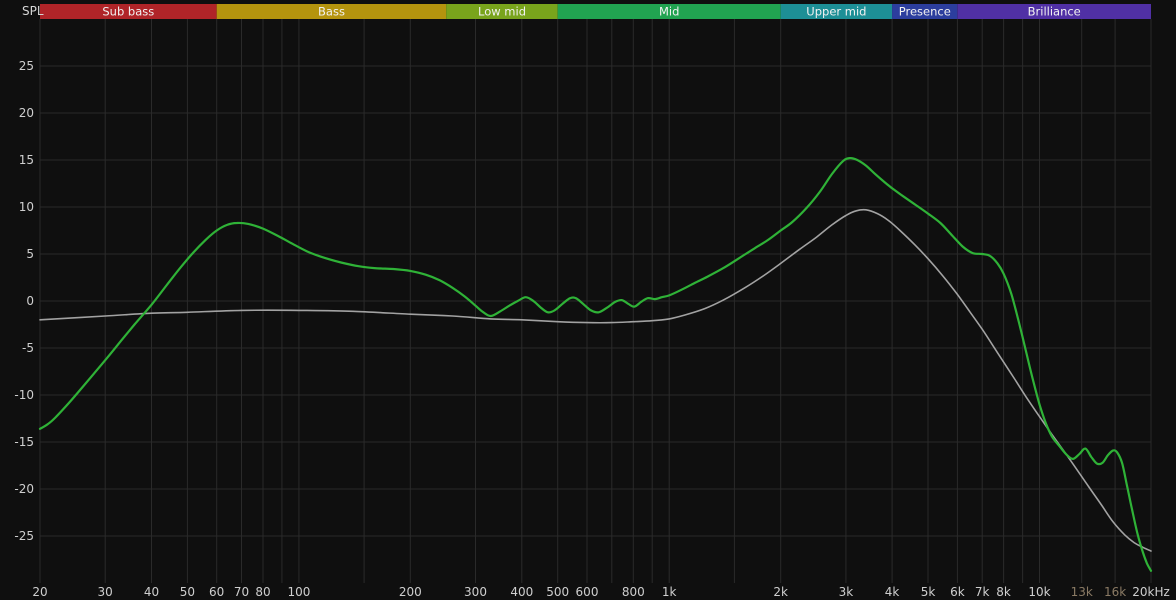 The image size is (1176, 600). I want to click on y-tick-label: -10, so click(24, 395).